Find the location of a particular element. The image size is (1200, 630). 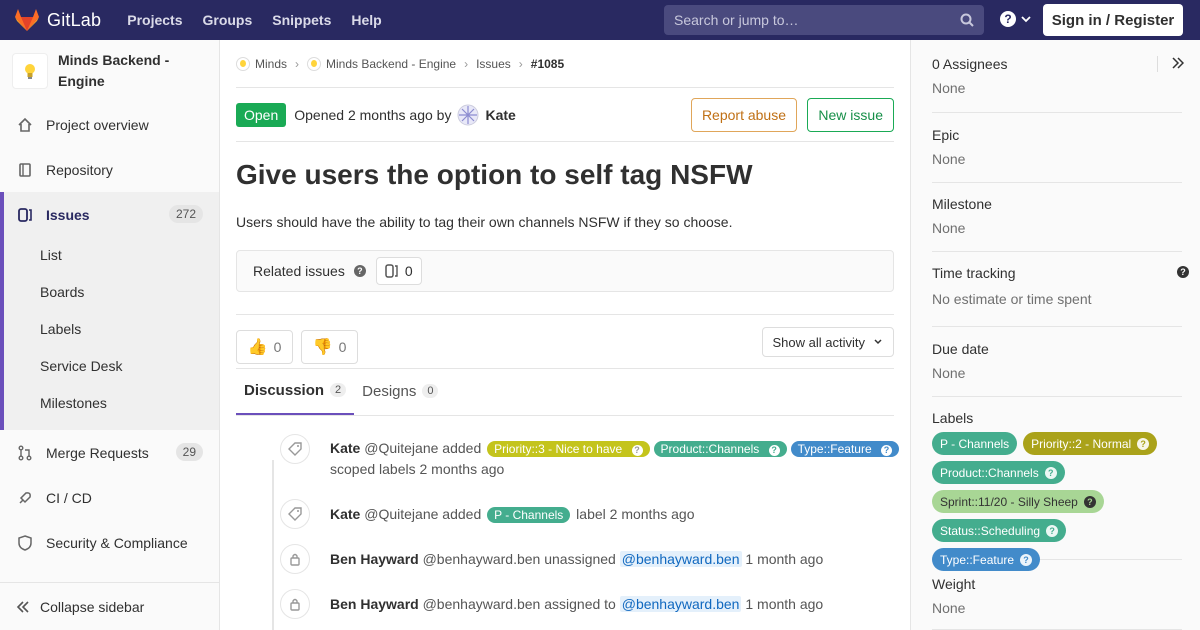

sidebar-item-repository: Repository is located at coordinates (109, 169).